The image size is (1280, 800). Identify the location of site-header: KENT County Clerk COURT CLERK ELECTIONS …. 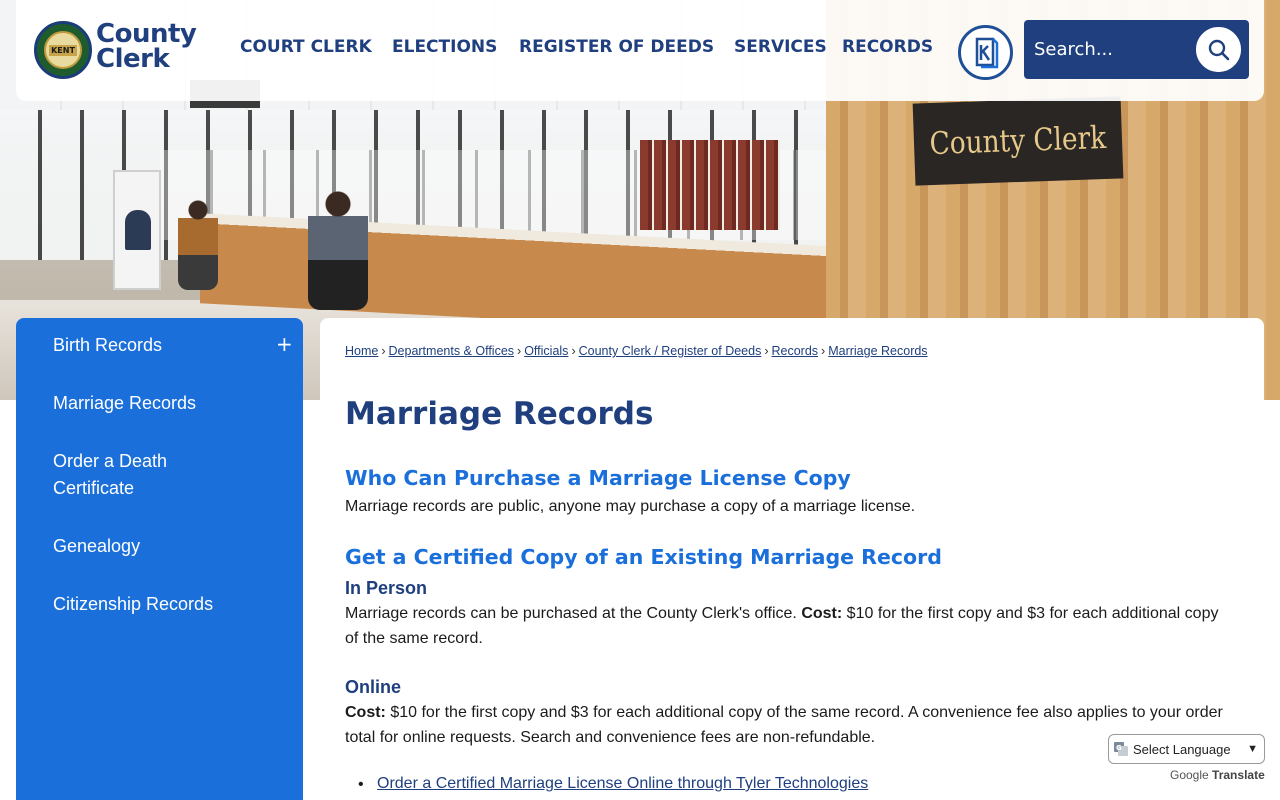
(640, 50).